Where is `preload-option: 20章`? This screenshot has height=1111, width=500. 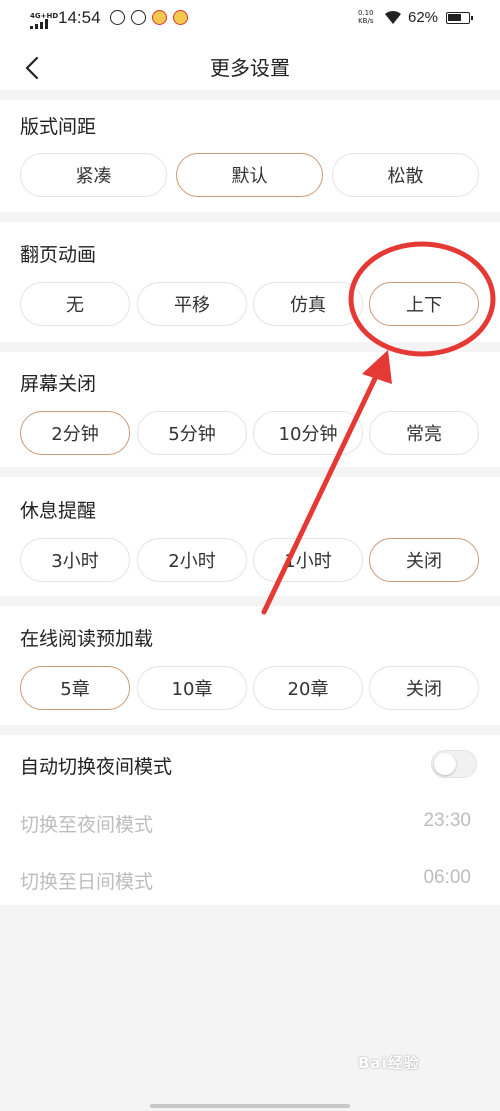 preload-option: 20章 is located at coordinates (308, 688).